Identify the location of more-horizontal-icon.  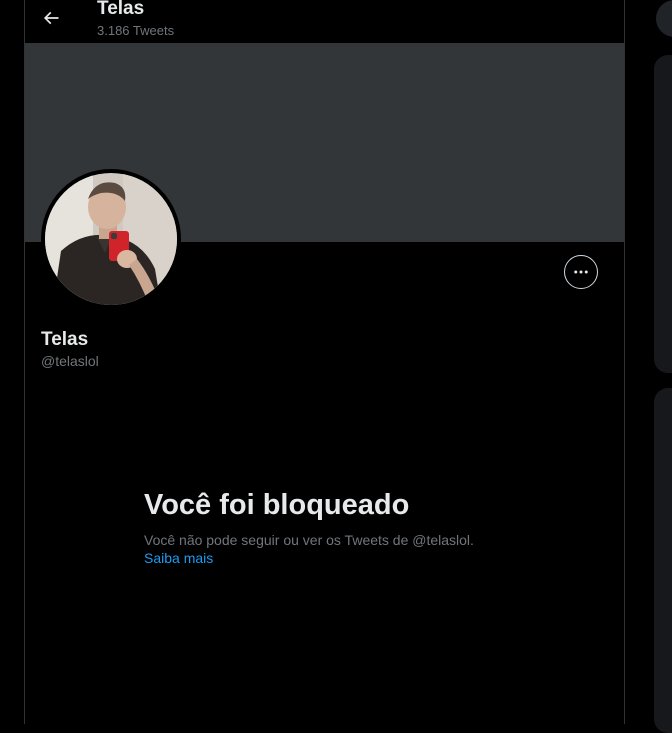
(581, 272).